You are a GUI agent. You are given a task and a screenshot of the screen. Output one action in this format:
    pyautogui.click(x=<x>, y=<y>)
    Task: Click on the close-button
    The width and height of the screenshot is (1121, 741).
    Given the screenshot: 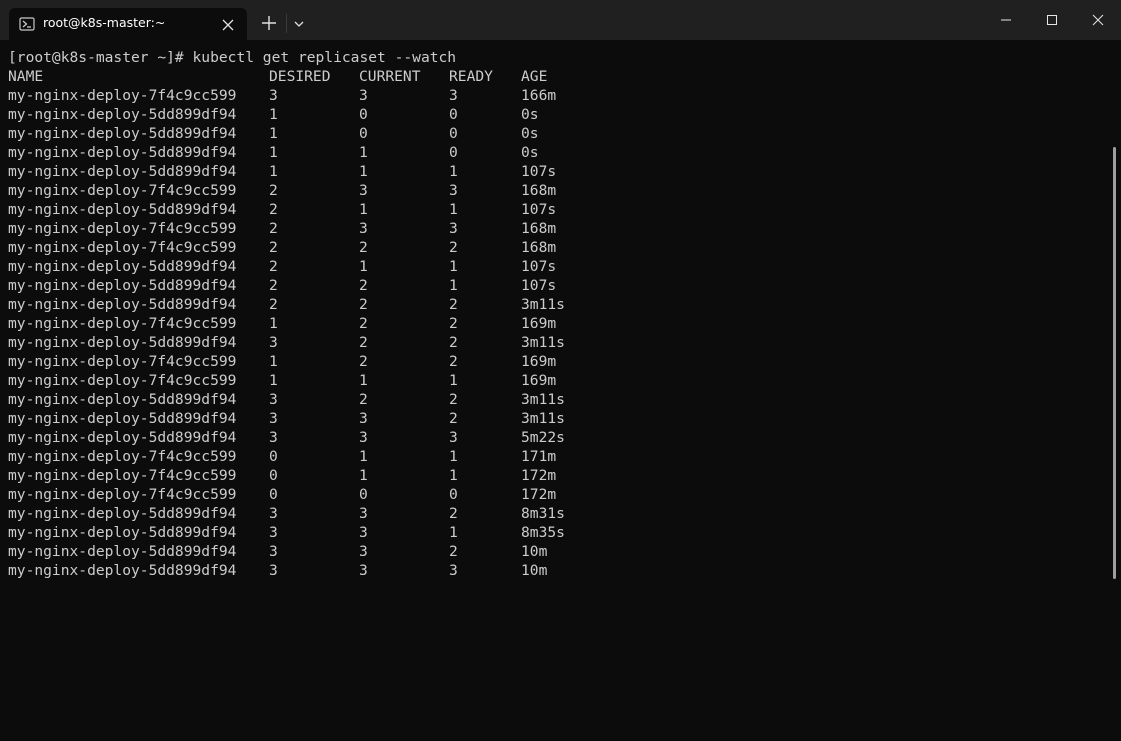 What is the action you would take?
    pyautogui.click(x=1098, y=20)
    